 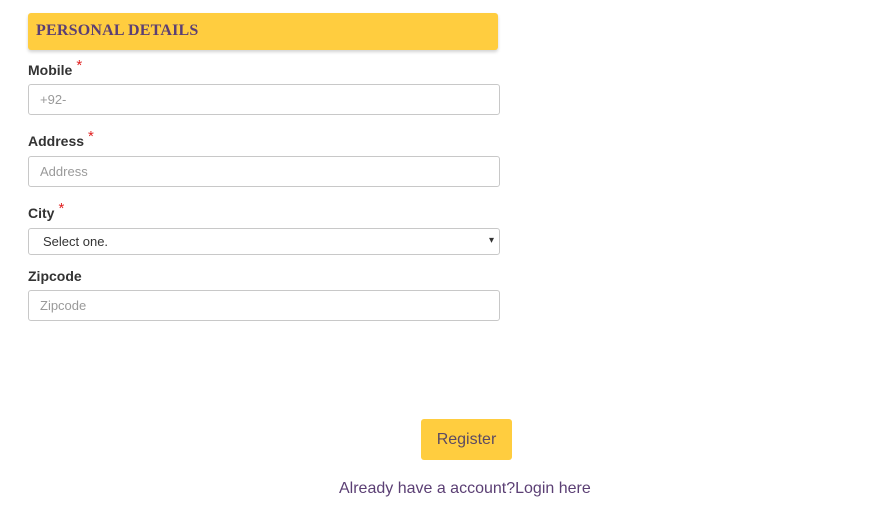 What do you see at coordinates (264, 241) in the screenshot?
I see `city-select: Select one. ▾` at bounding box center [264, 241].